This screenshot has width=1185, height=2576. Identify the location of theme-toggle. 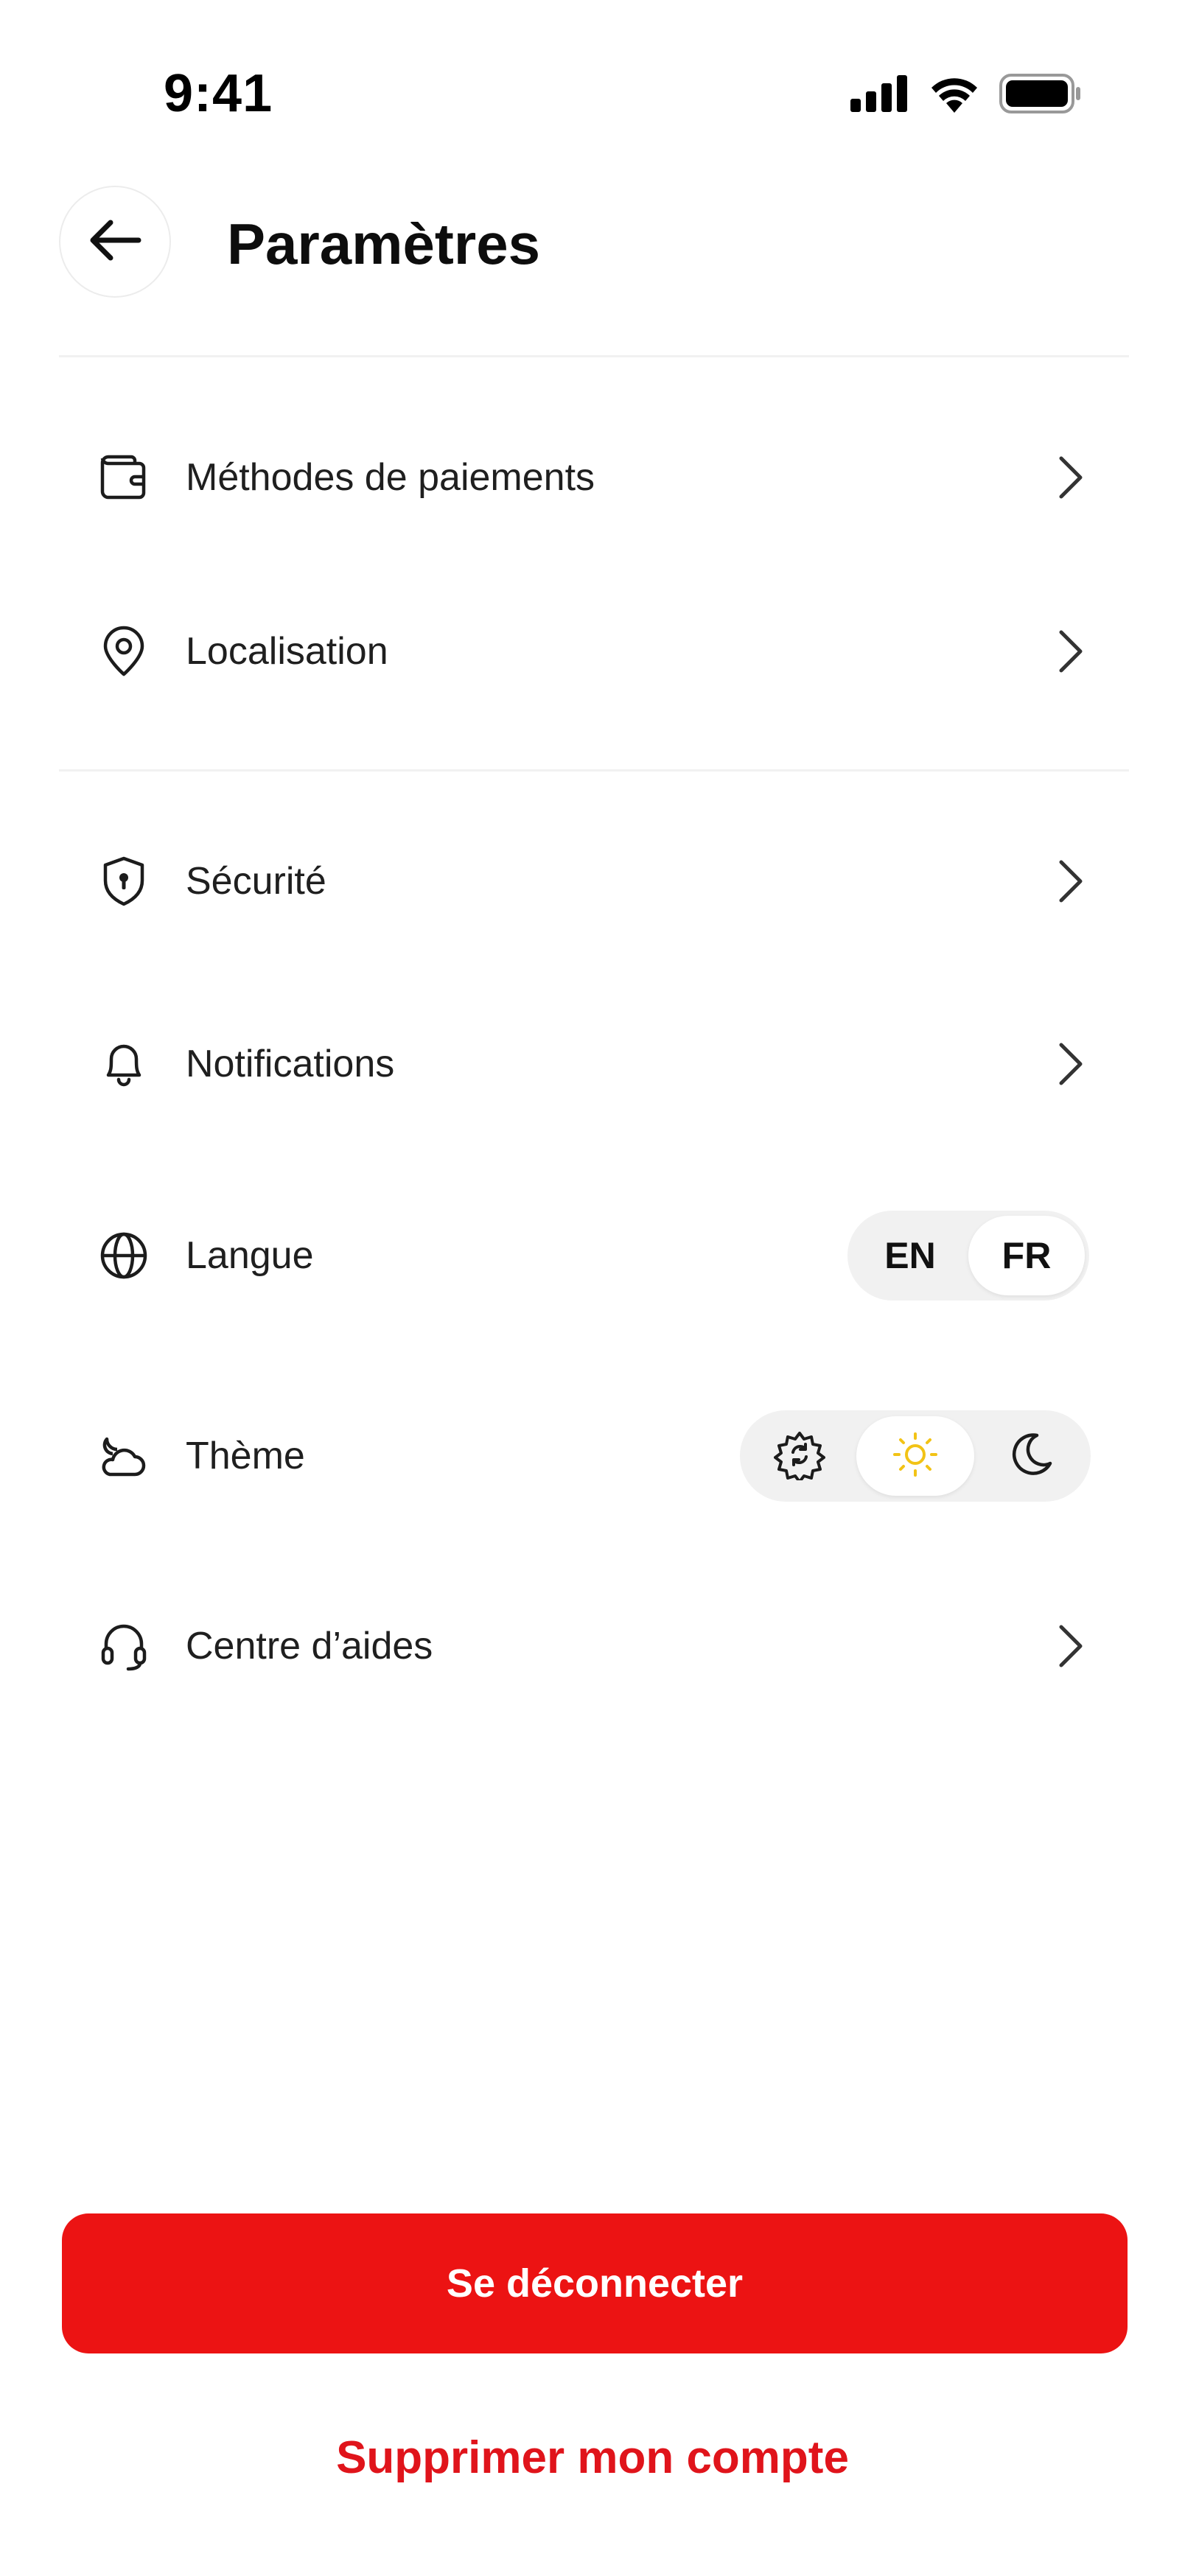
(915, 1456).